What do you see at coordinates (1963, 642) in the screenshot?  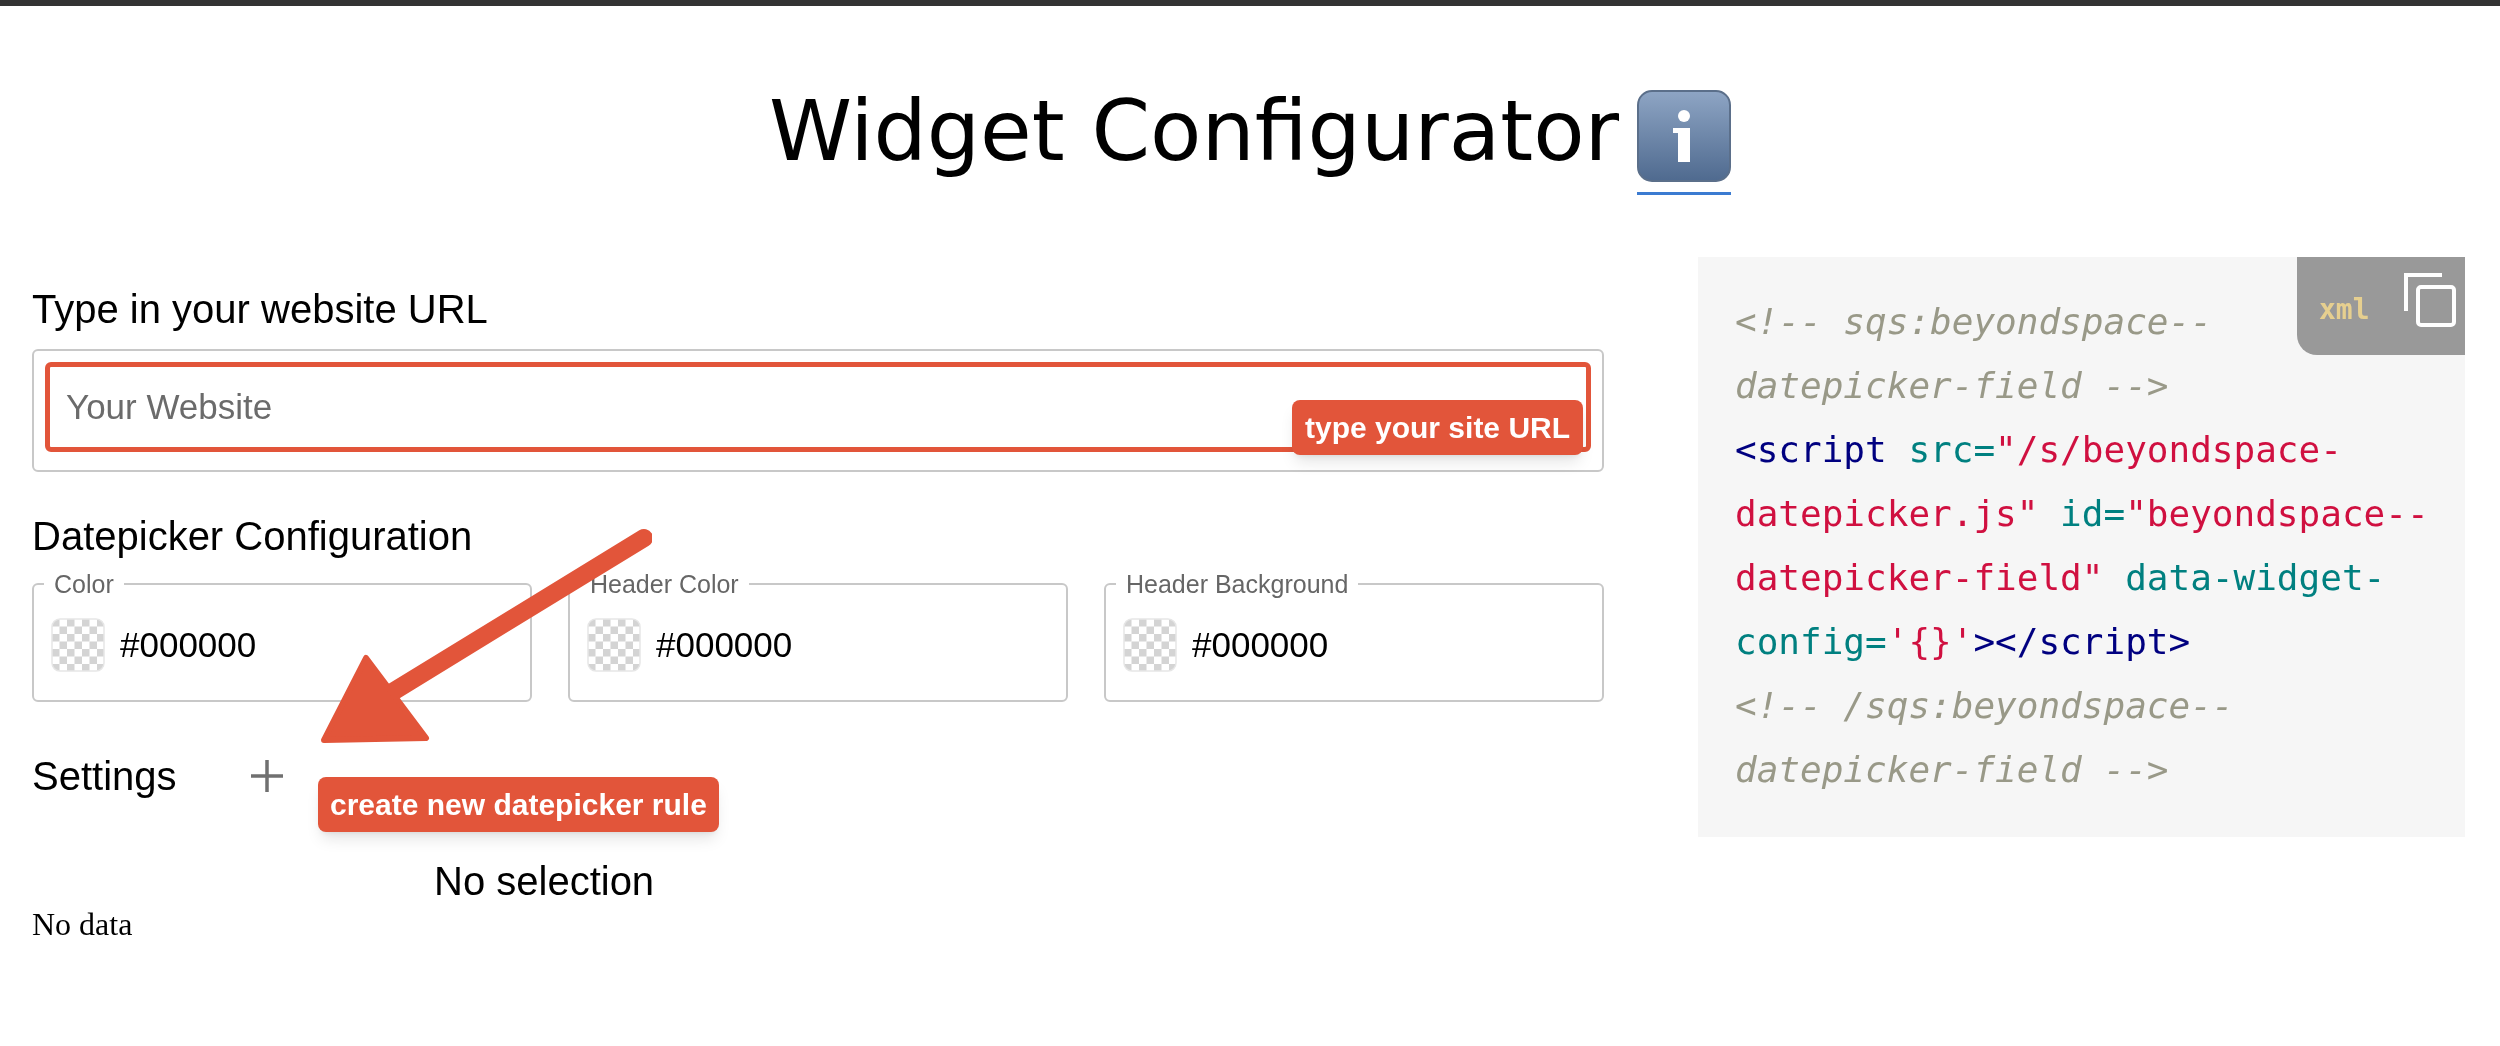 I see `code-line: config='{}'></script>` at bounding box center [1963, 642].